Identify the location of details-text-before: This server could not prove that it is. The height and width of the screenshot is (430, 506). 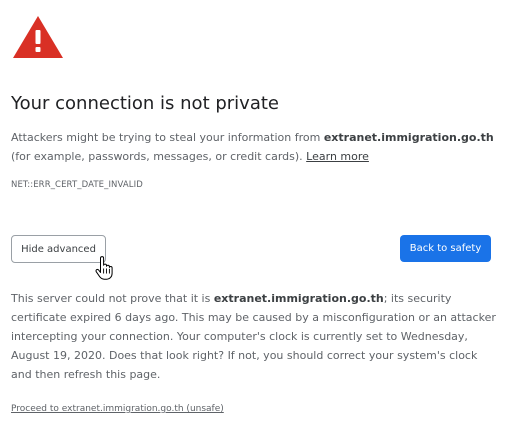
(112, 298).